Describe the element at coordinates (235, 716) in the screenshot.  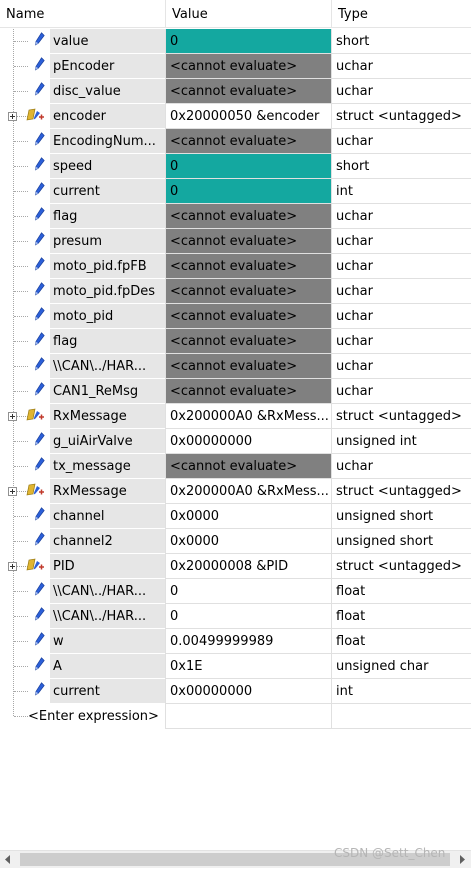
I see `enter-expression-row: <Enter expression>` at that location.